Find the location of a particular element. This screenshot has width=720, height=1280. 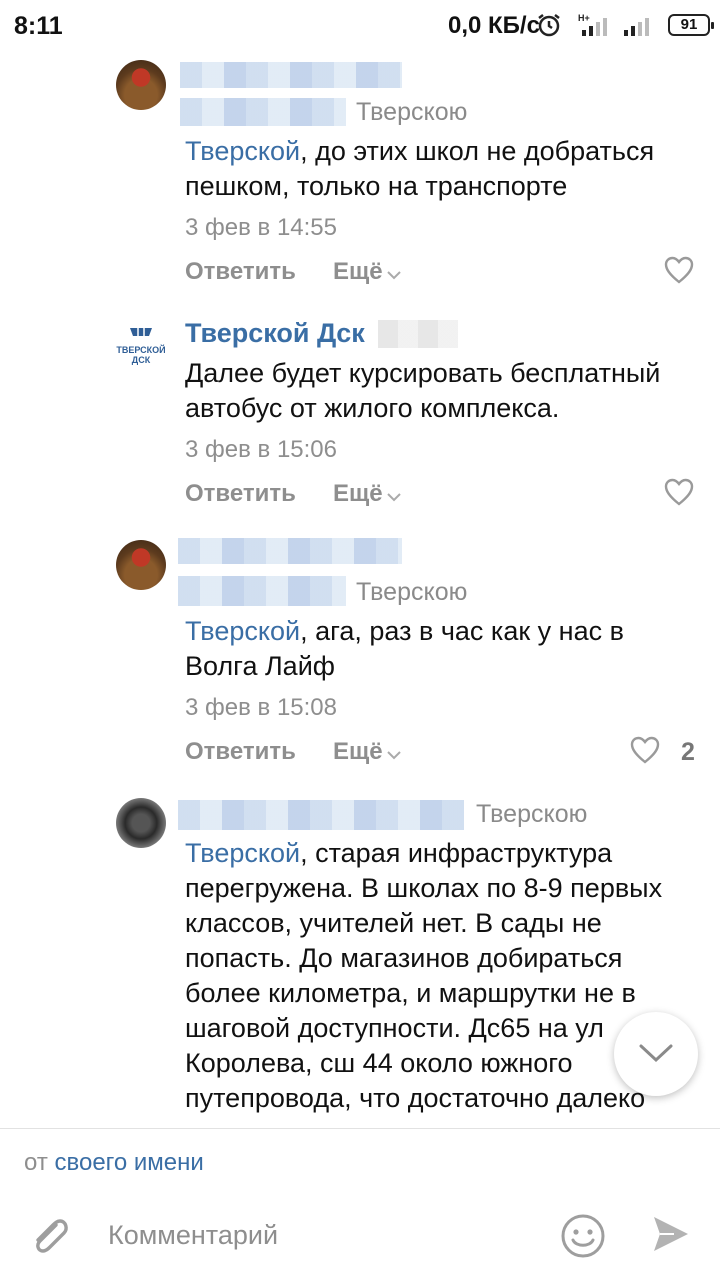

emoji-icon is located at coordinates (583, 1238).